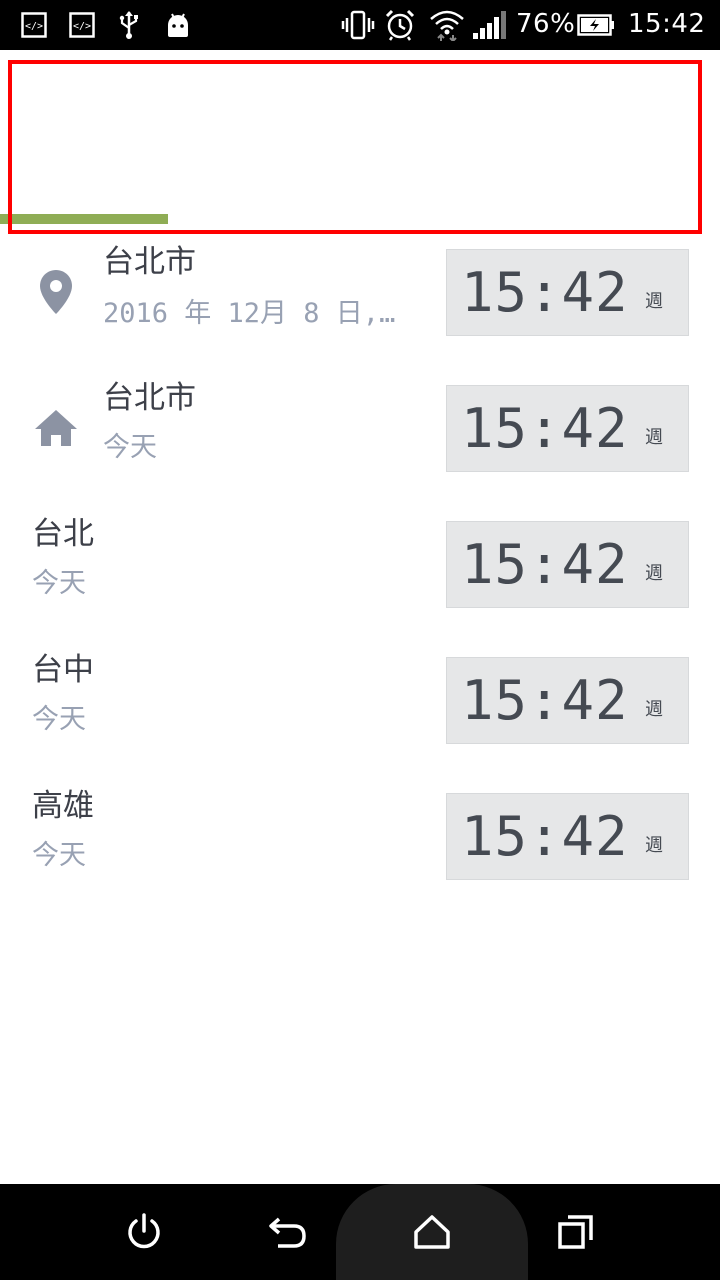 This screenshot has height=1280, width=720. What do you see at coordinates (489, 25) in the screenshot?
I see `signal-icon` at bounding box center [489, 25].